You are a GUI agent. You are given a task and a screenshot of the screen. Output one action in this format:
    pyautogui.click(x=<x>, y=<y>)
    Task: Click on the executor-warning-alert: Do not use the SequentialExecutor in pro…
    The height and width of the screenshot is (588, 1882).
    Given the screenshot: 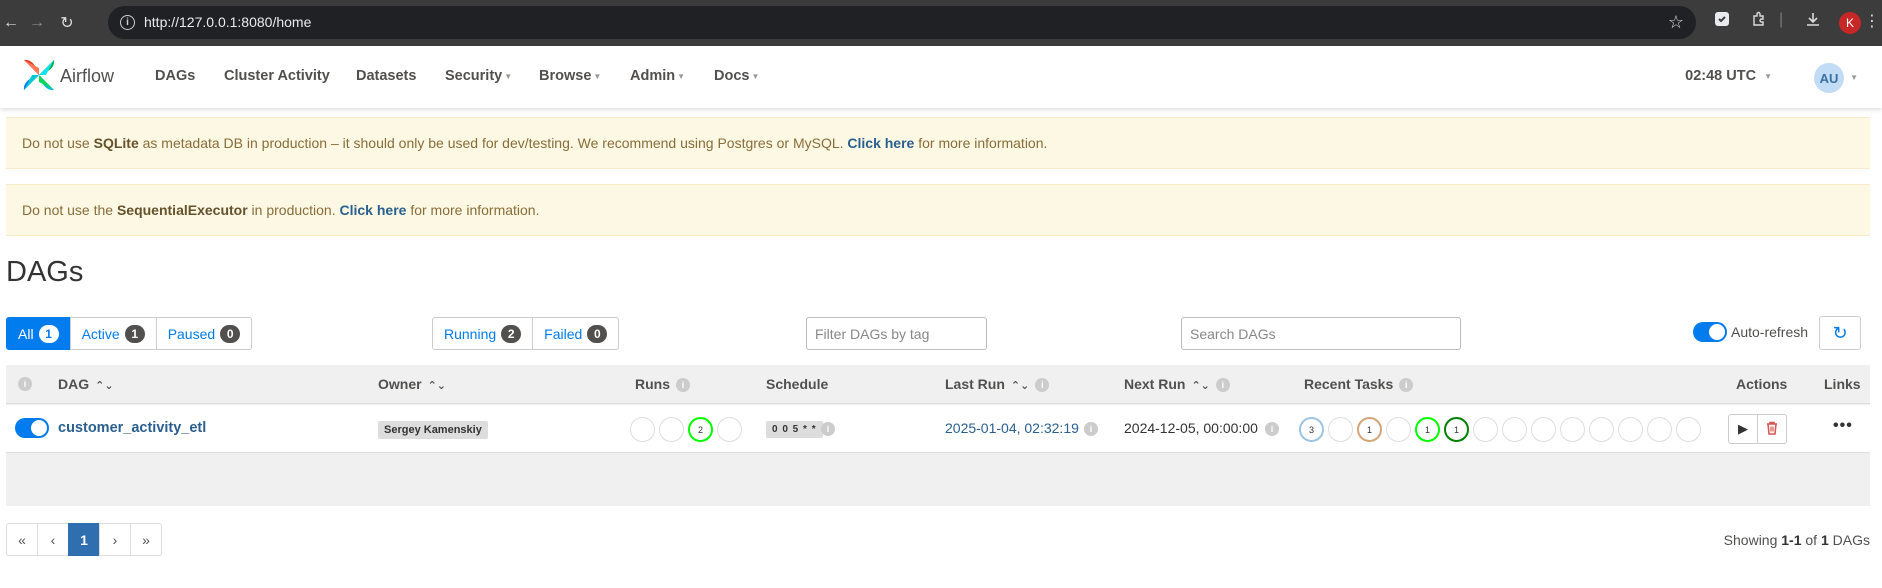 What is the action you would take?
    pyautogui.click(x=938, y=210)
    